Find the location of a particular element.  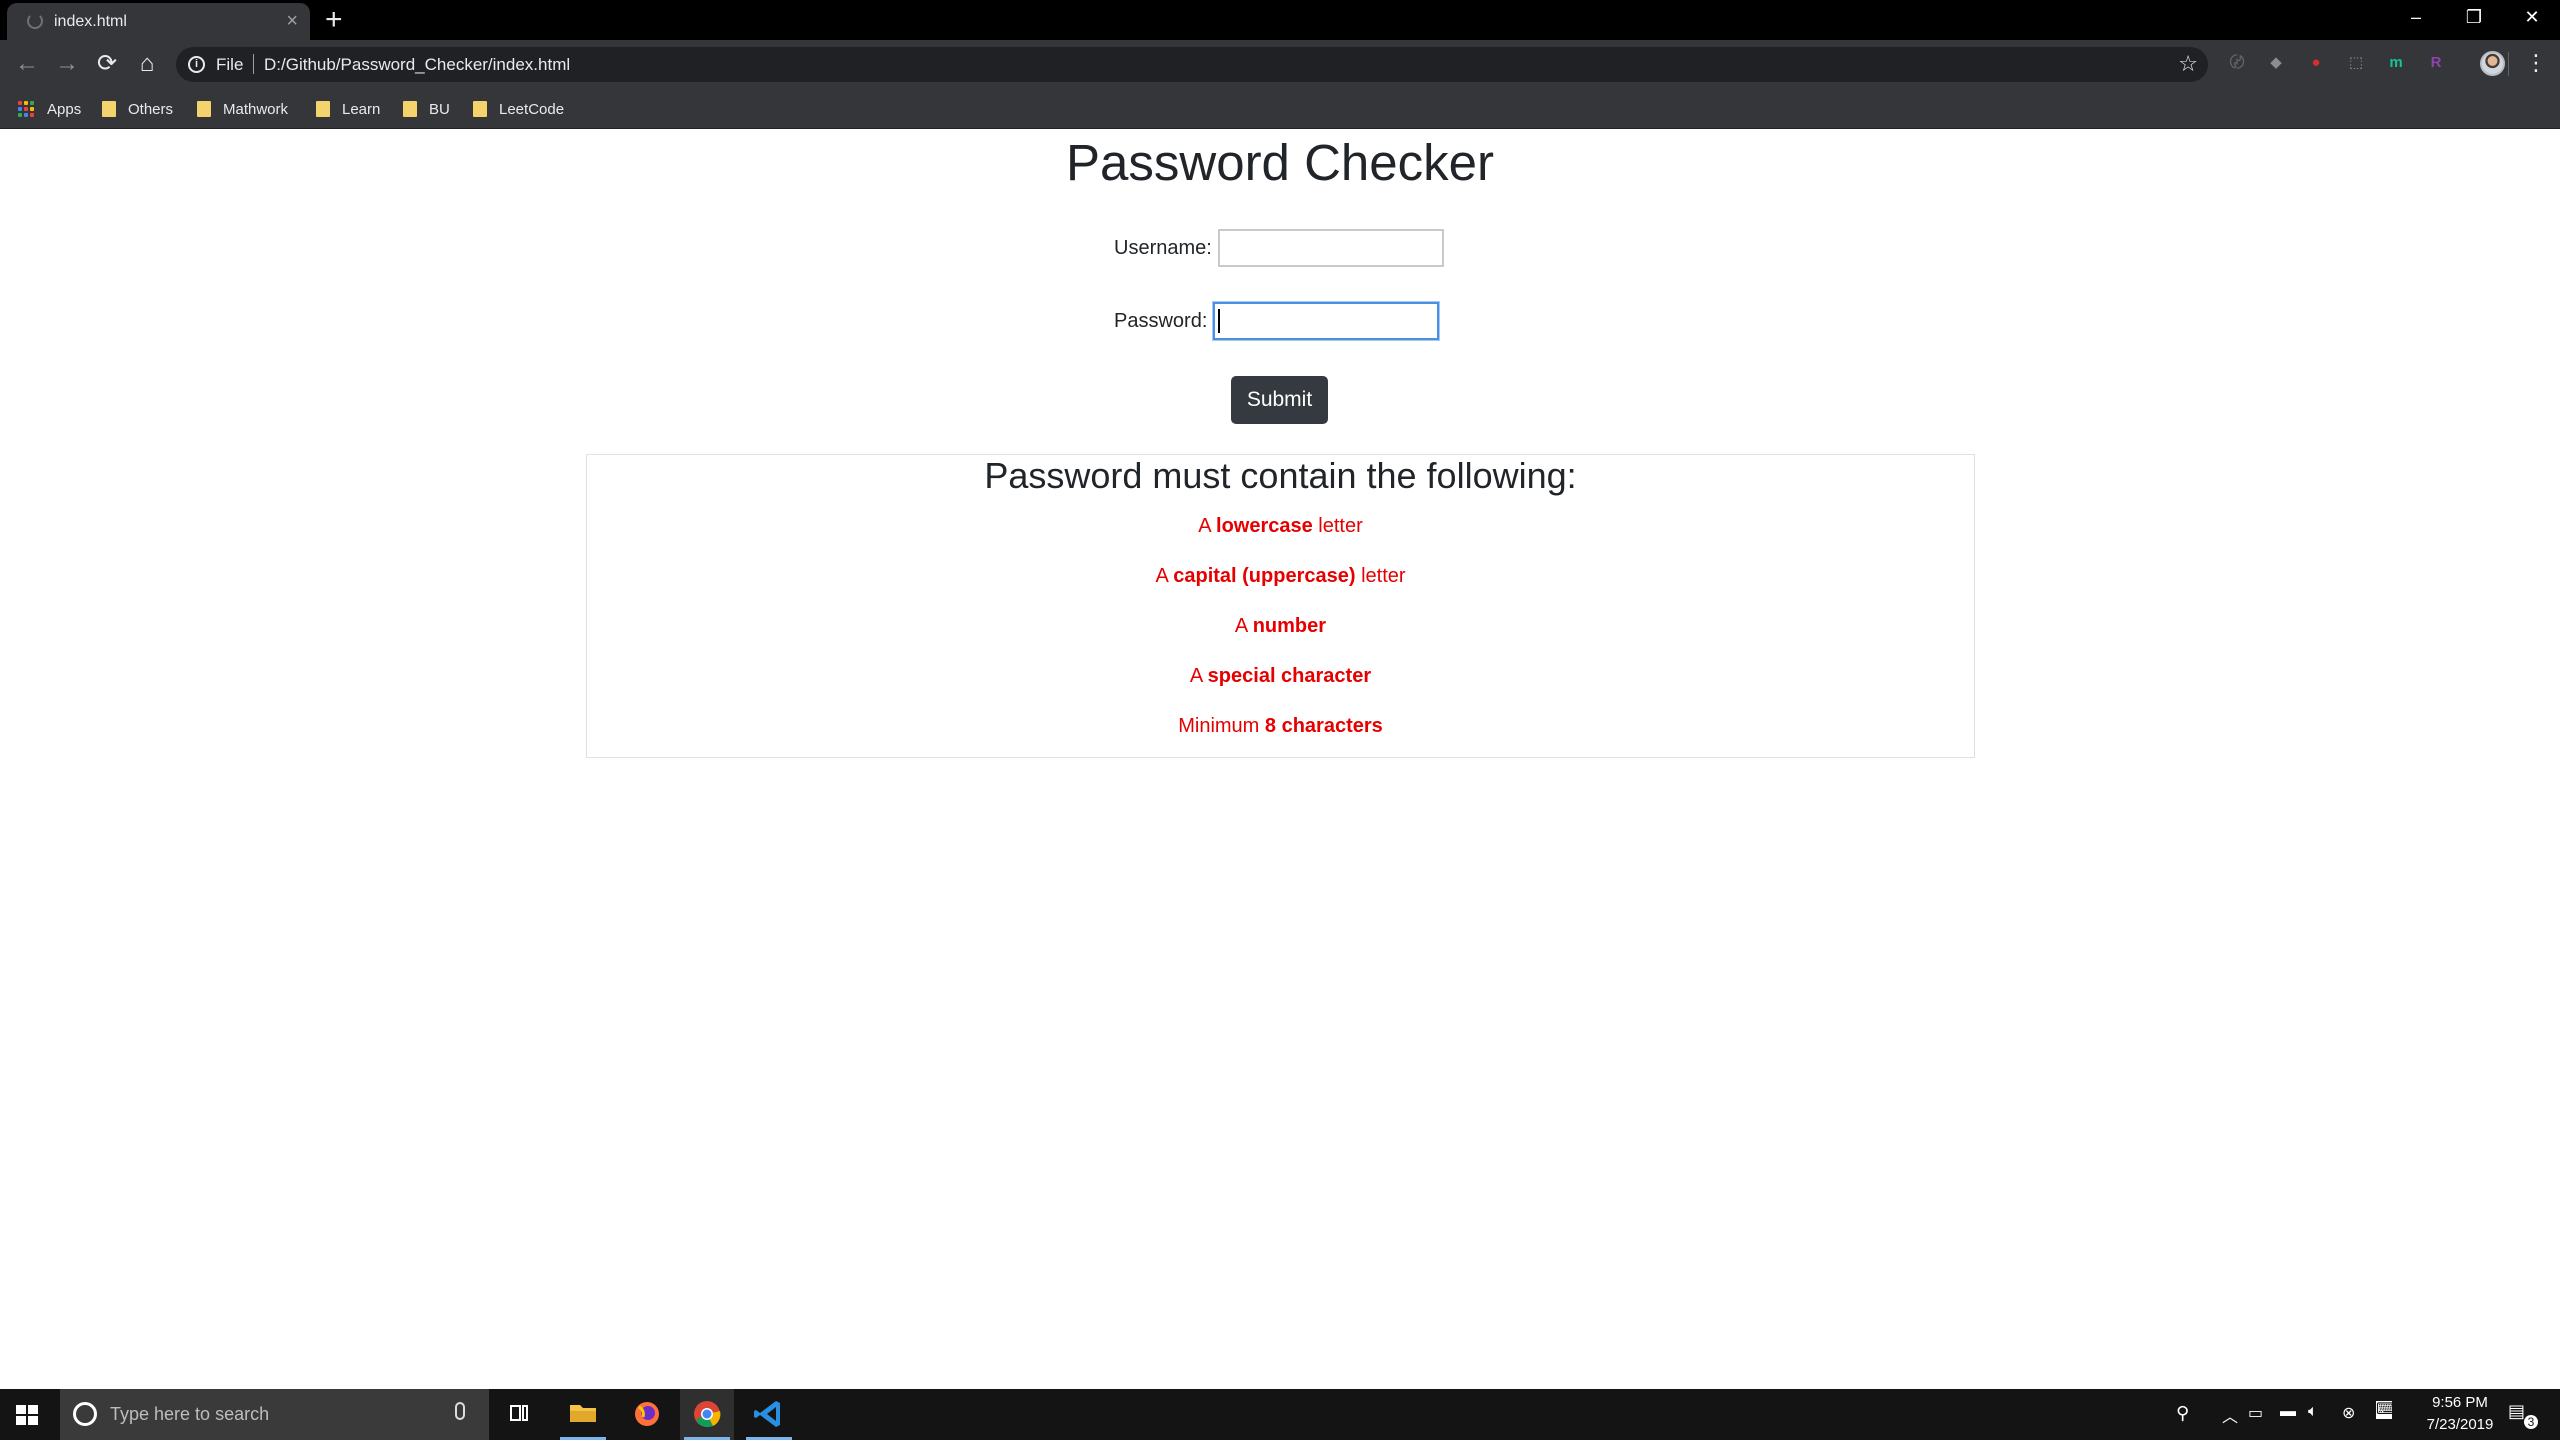

bookmark-label: BU is located at coordinates (439, 109).